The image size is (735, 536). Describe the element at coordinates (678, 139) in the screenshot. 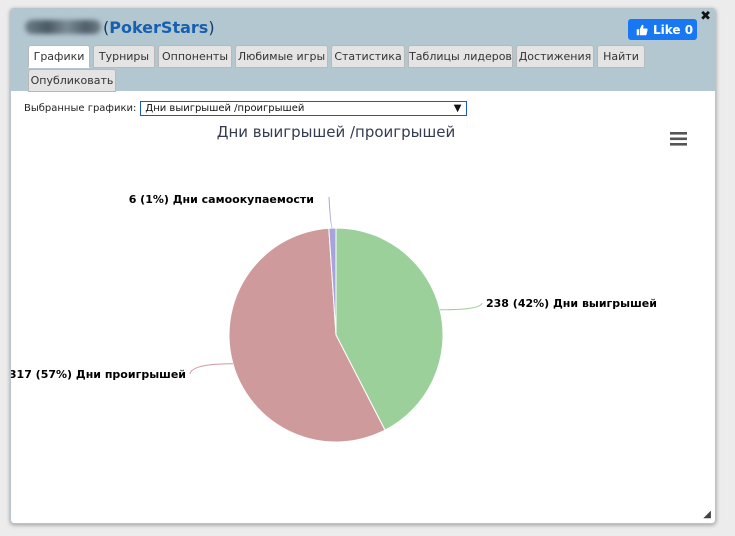

I see `hamburger-menu-icon` at that location.